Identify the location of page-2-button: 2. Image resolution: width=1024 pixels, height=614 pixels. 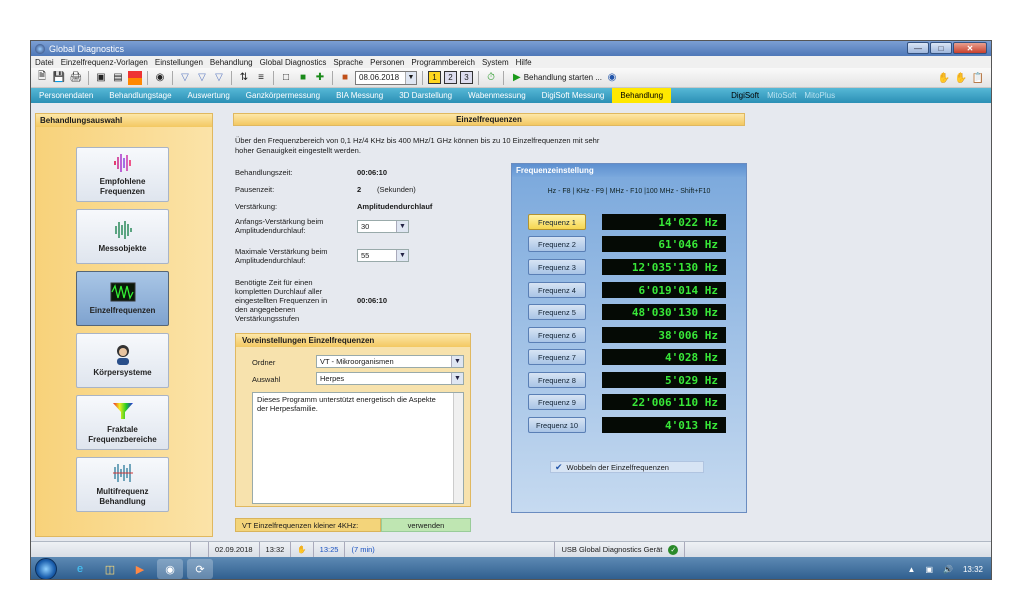
(450, 77).